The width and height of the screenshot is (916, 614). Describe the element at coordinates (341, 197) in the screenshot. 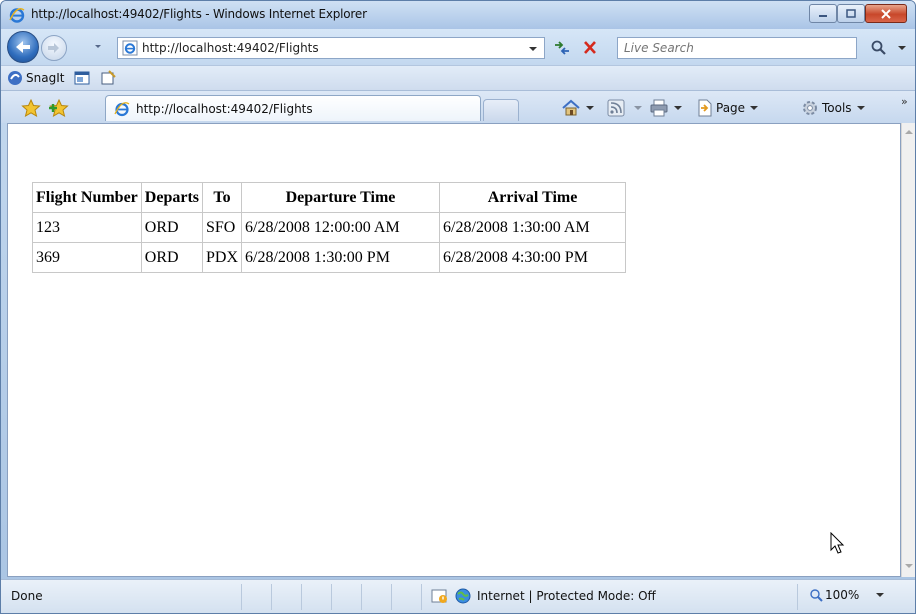

I see `column-header: Departure Time` at that location.